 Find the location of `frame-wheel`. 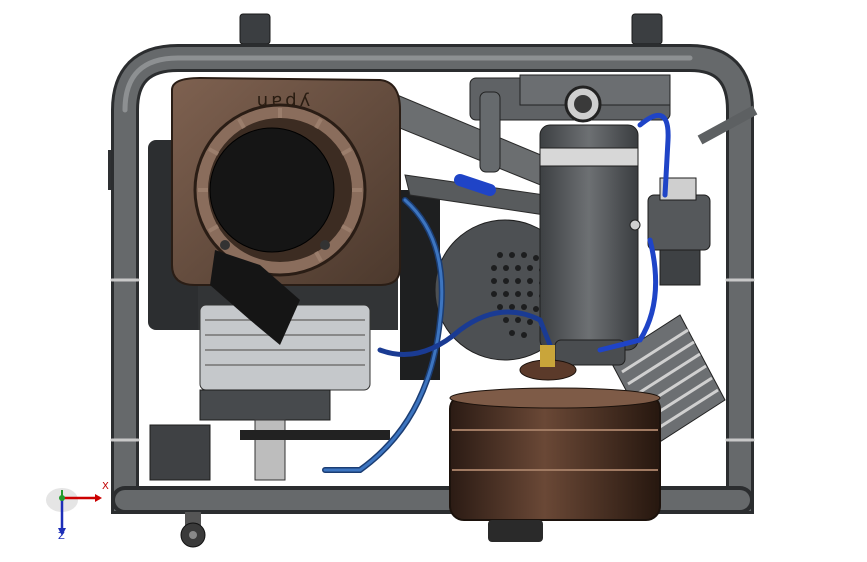

frame-wheel is located at coordinates (193, 530).